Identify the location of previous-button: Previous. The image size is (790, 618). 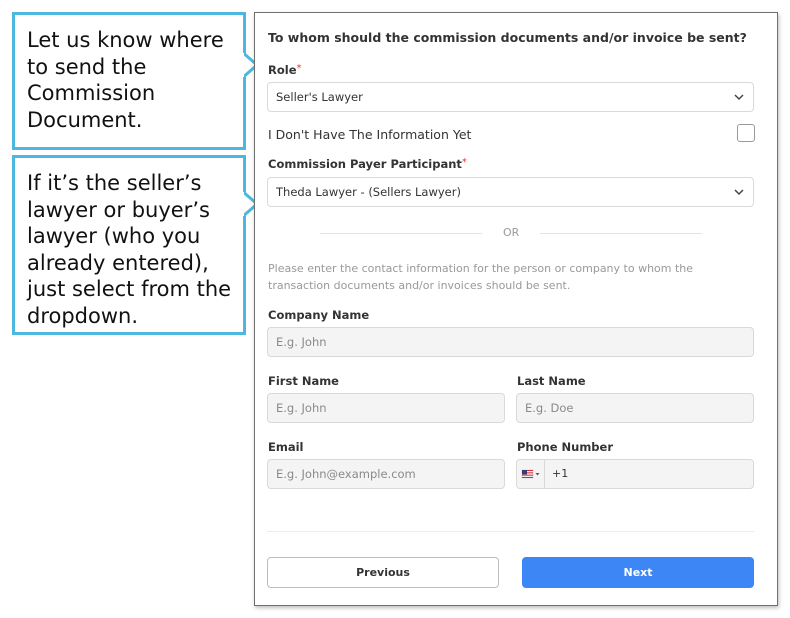
(383, 572).